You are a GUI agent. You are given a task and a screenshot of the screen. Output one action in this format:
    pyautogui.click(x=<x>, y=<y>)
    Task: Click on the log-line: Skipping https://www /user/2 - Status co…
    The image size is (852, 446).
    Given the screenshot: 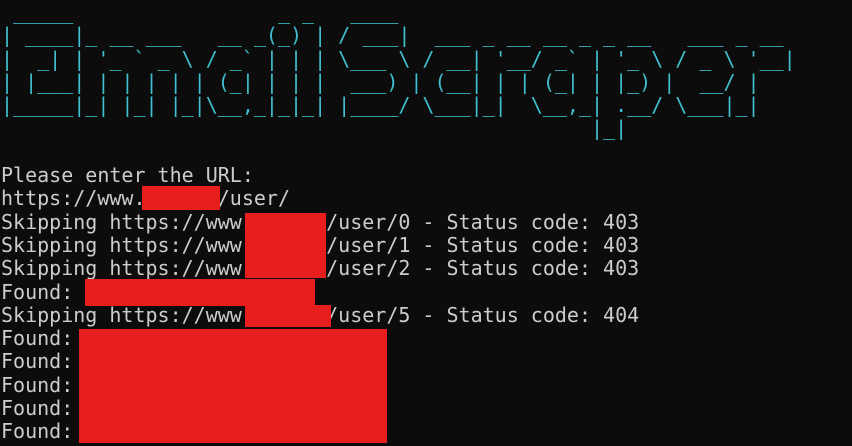 What is the action you would take?
    pyautogui.click(x=320, y=268)
    